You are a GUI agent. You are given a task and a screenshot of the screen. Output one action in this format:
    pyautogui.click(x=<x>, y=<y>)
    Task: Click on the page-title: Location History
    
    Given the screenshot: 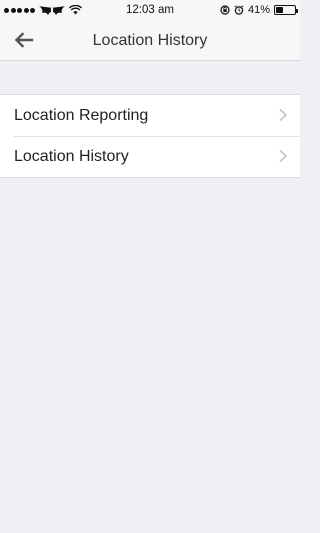 What is the action you would take?
    pyautogui.click(x=150, y=40)
    